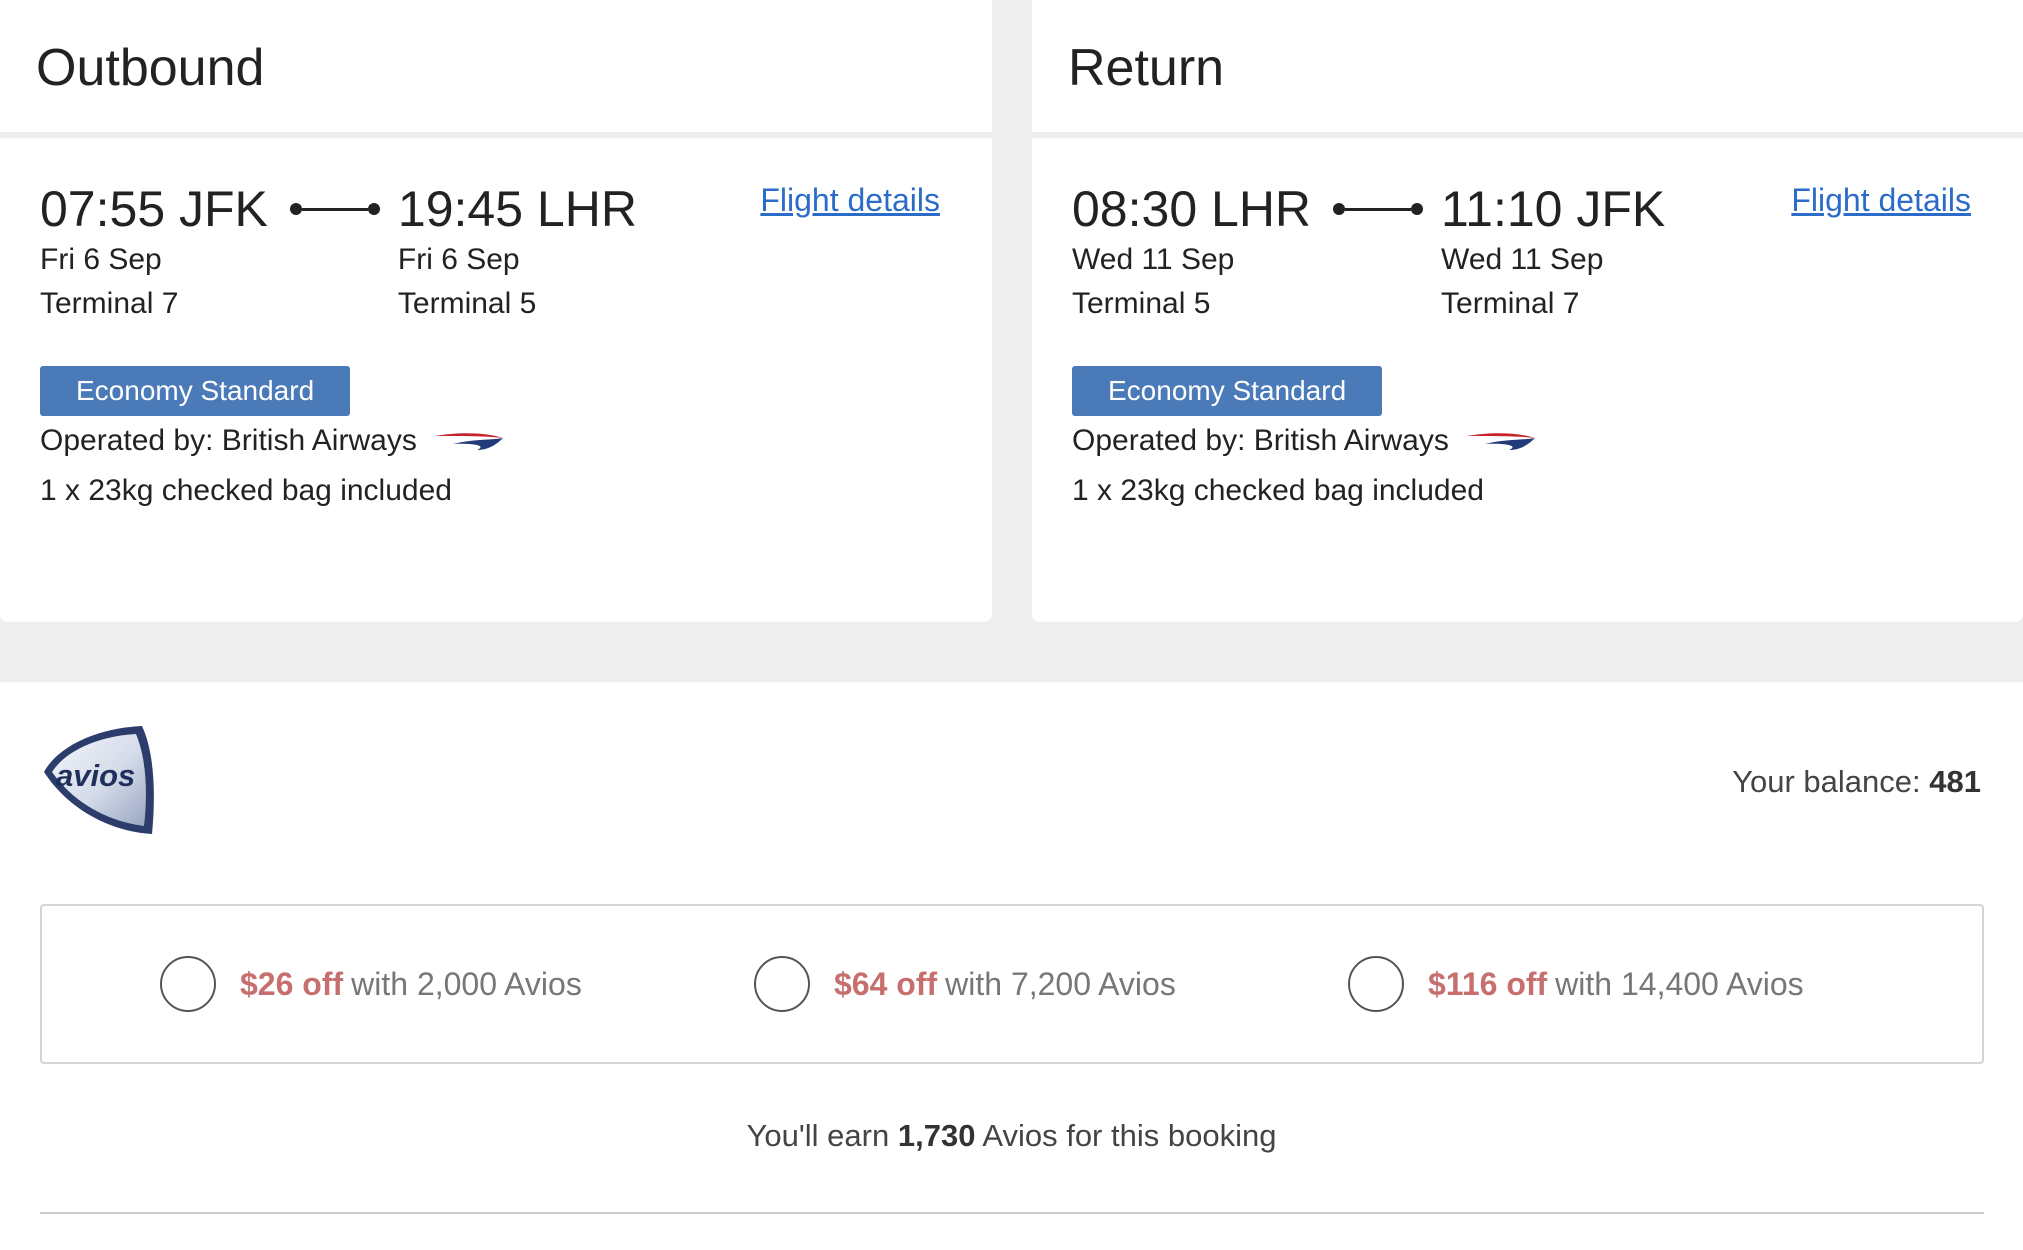 The height and width of the screenshot is (1250, 2023). Describe the element at coordinates (101, 259) in the screenshot. I see `departure-date: Fri 6 Sep` at that location.